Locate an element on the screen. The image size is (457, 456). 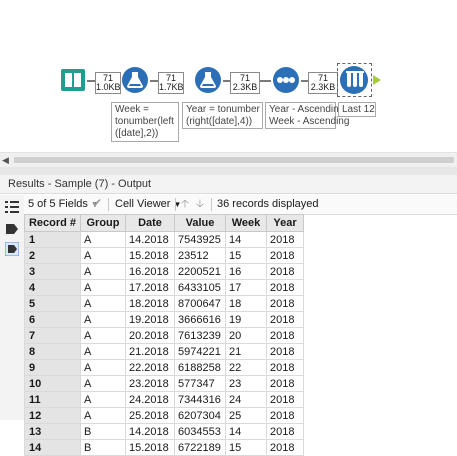
value-cell: 6433105 is located at coordinates (200, 287).